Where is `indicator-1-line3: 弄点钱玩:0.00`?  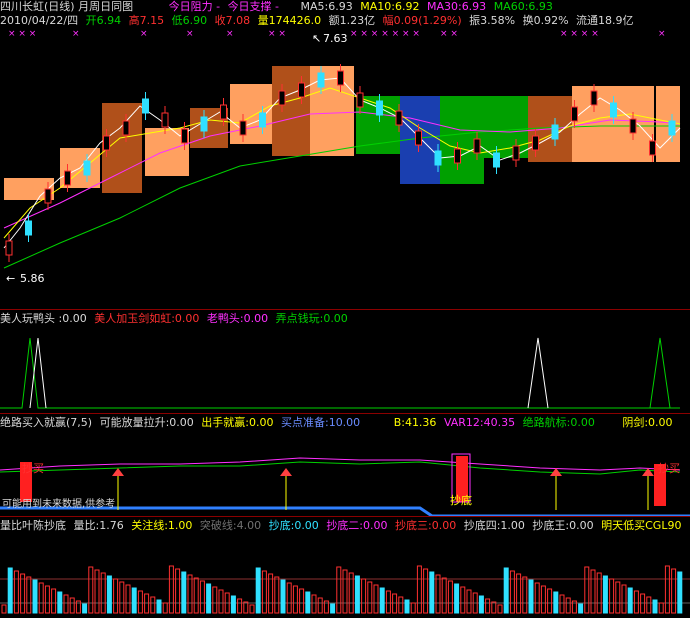 indicator-1-line3: 弄点钱玩:0.00 is located at coordinates (311, 318).